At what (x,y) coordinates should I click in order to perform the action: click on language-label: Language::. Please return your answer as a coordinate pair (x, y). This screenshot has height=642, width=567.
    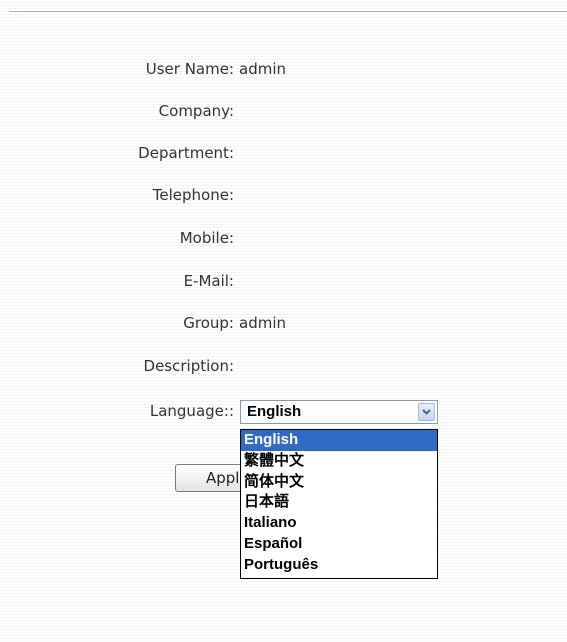
    Looking at the image, I should click on (192, 411).